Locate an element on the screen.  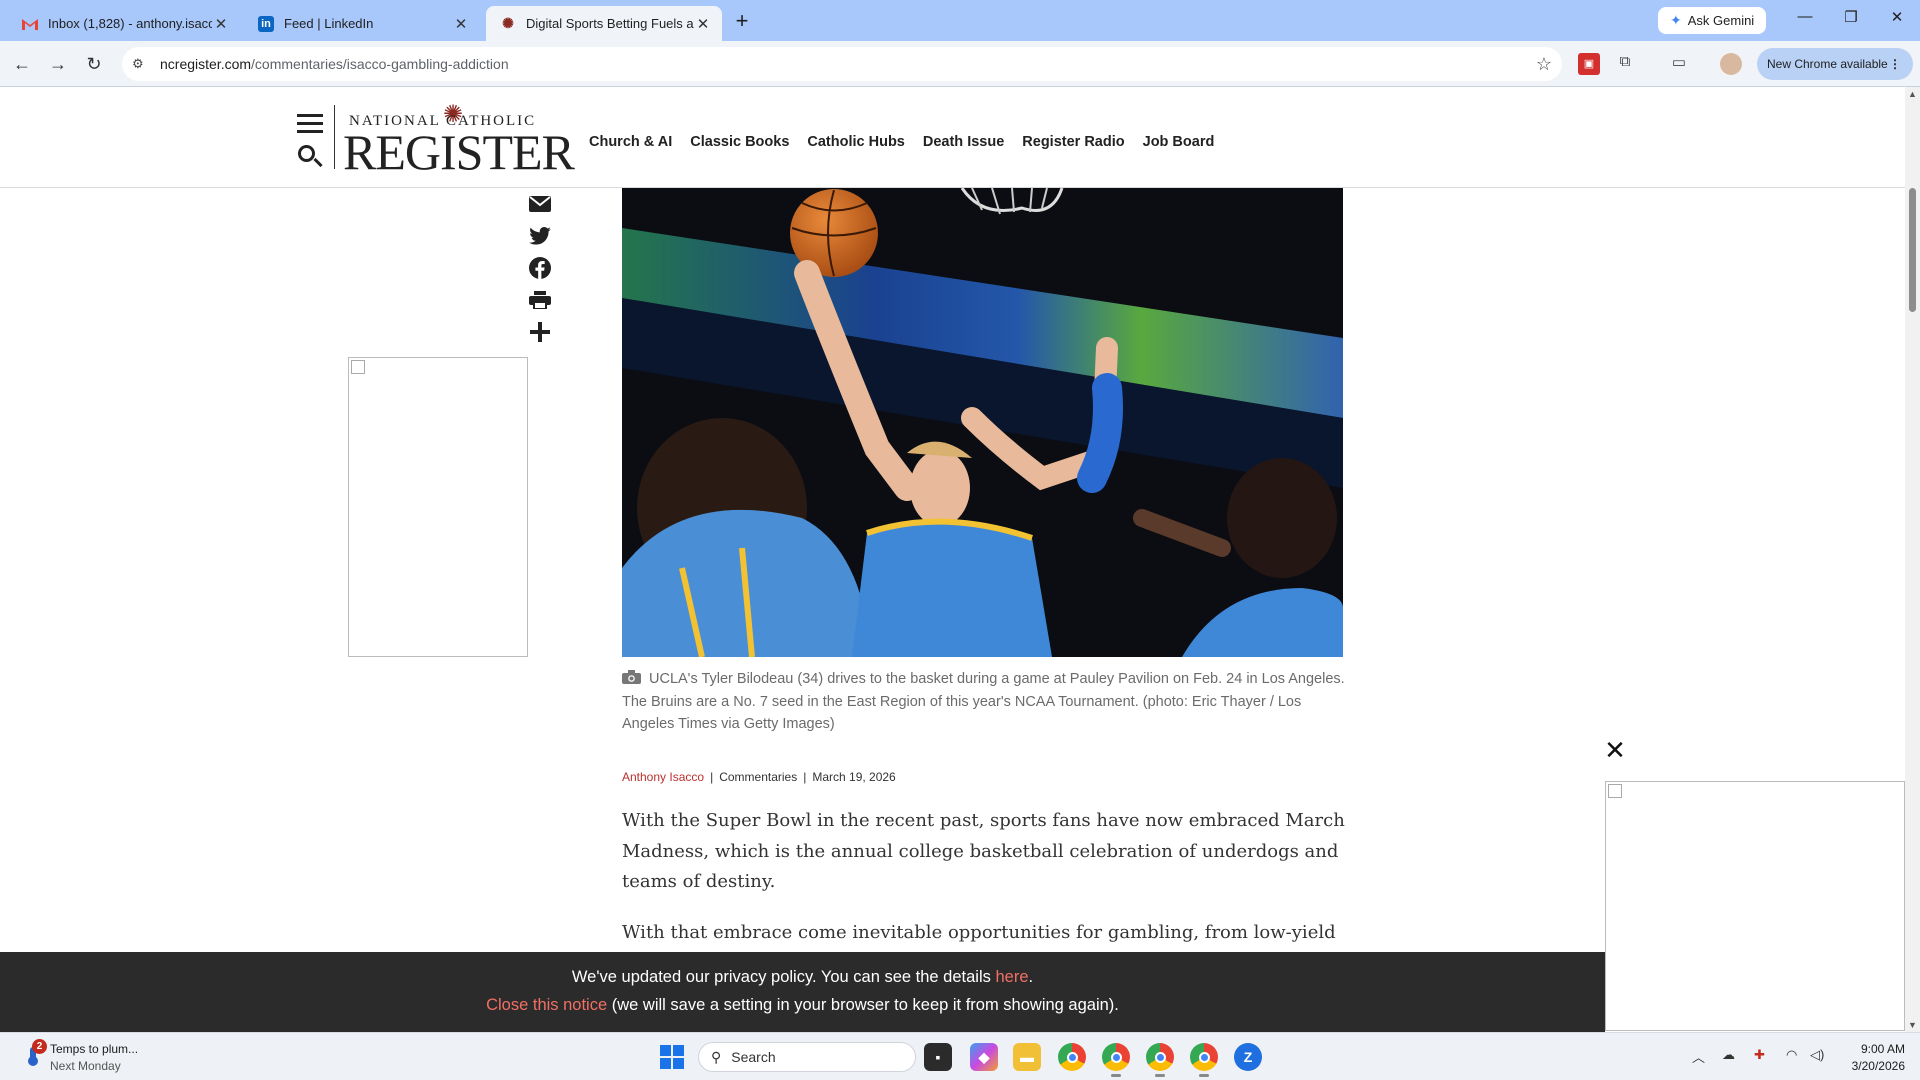
weather-badge: 2 is located at coordinates (39, 1046).